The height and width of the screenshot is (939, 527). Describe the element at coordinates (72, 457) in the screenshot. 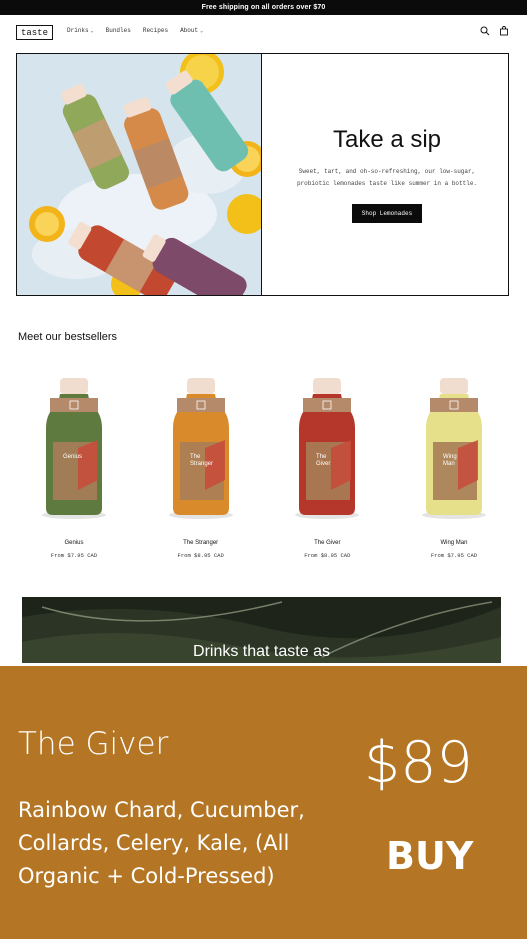

I see `svg-text: Genius` at that location.